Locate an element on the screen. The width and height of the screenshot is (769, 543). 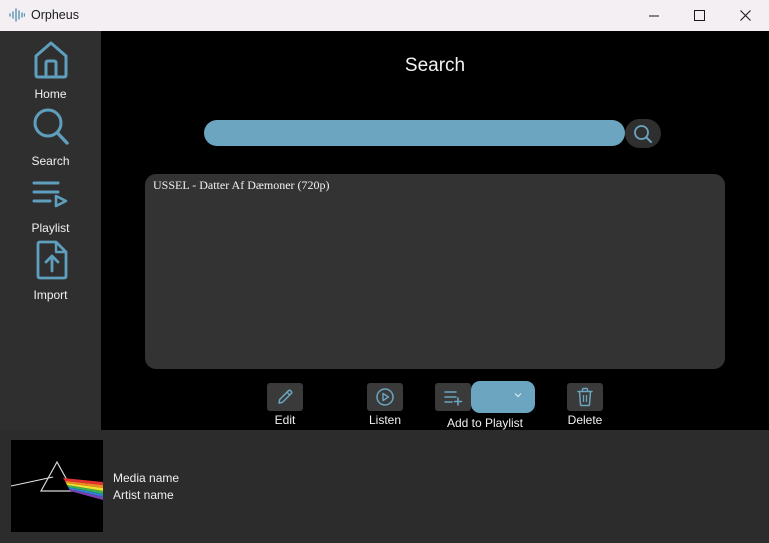
minimize-icon is located at coordinates (654, 15).